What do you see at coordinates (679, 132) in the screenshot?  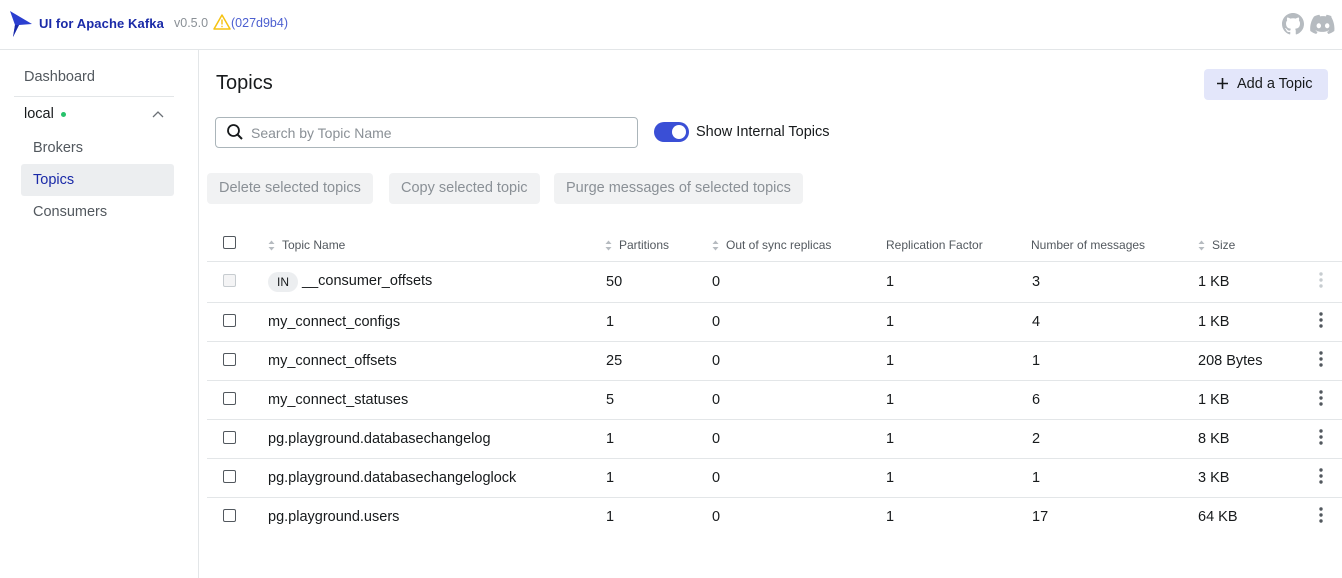 I see `toggle-knob` at bounding box center [679, 132].